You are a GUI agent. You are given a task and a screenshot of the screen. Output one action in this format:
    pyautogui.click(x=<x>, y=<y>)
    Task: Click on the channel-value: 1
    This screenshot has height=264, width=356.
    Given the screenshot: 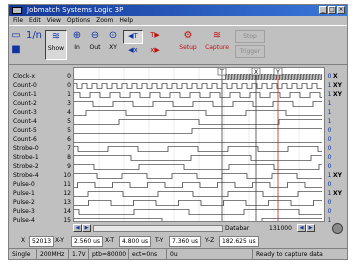 What is the action you would take?
    pyautogui.click(x=329, y=220)
    